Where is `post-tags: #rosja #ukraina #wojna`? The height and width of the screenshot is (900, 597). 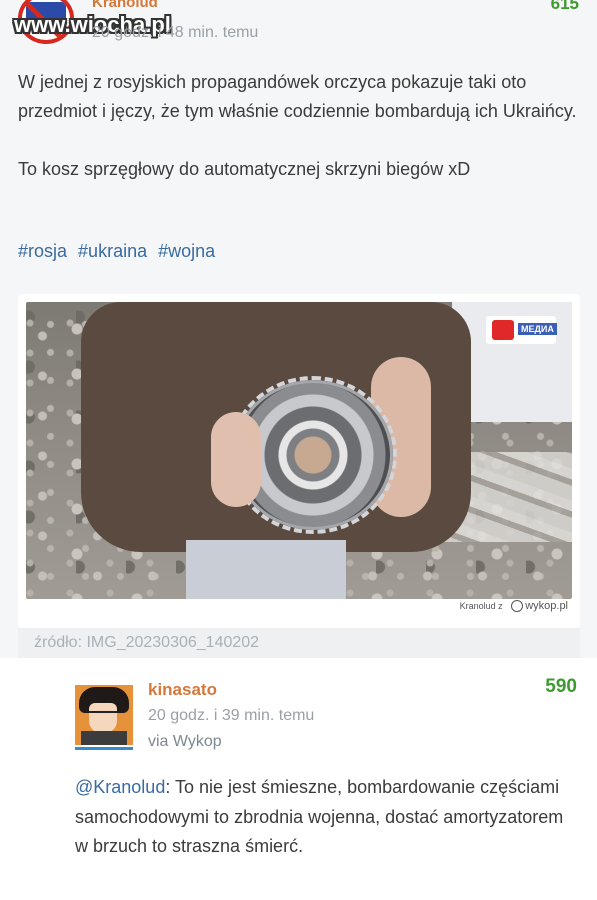 post-tags: #rosja #ukraina #wojna is located at coordinates (119, 251).